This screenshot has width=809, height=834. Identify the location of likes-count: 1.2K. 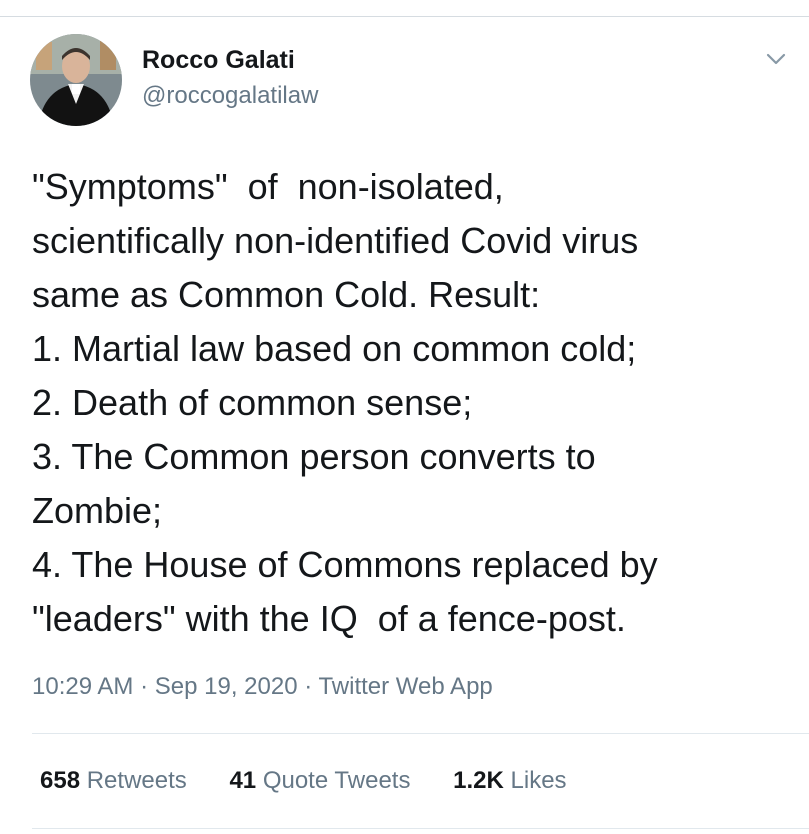
(478, 780).